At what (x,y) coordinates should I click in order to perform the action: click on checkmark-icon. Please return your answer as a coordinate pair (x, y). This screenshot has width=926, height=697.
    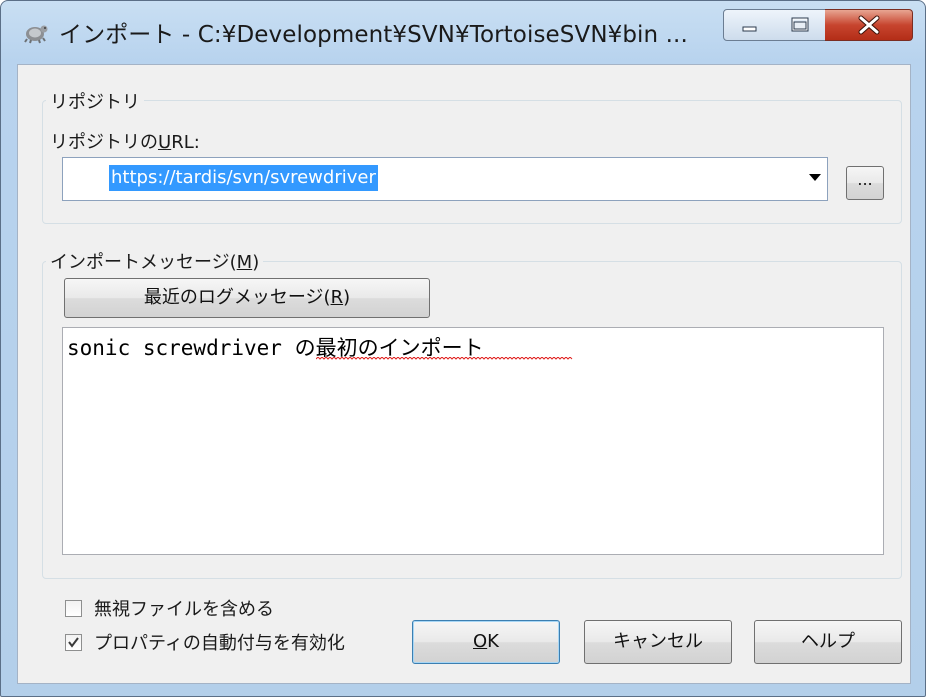
    Looking at the image, I should click on (73, 642).